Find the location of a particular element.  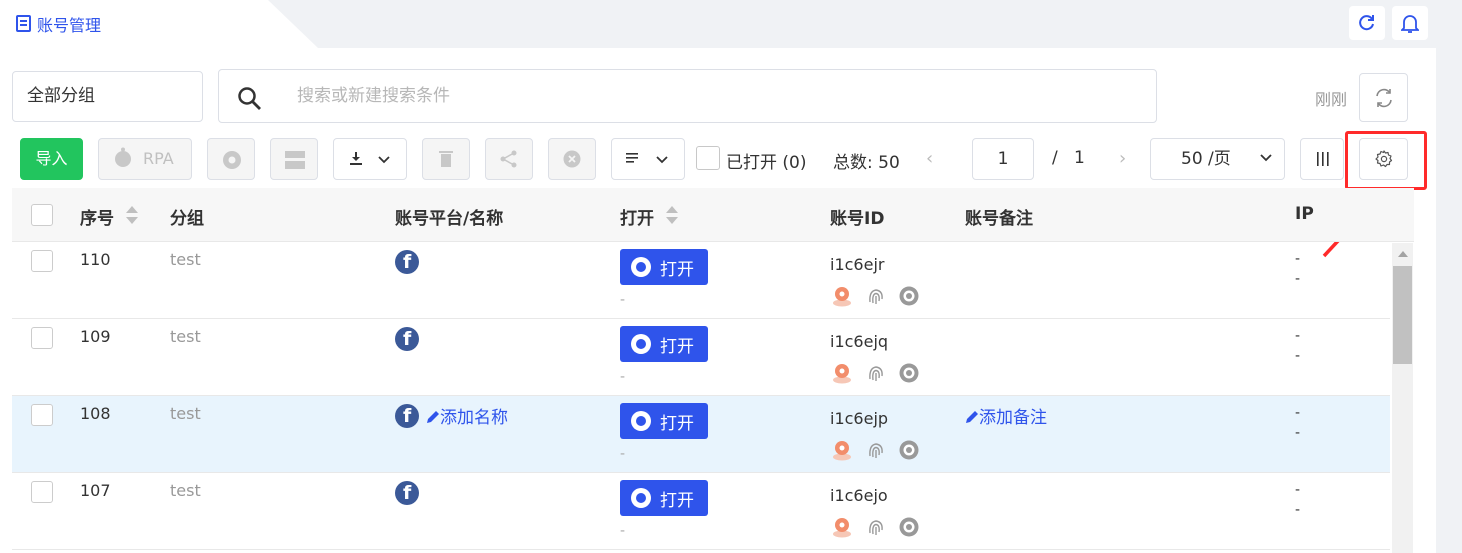

search-box is located at coordinates (687, 96).